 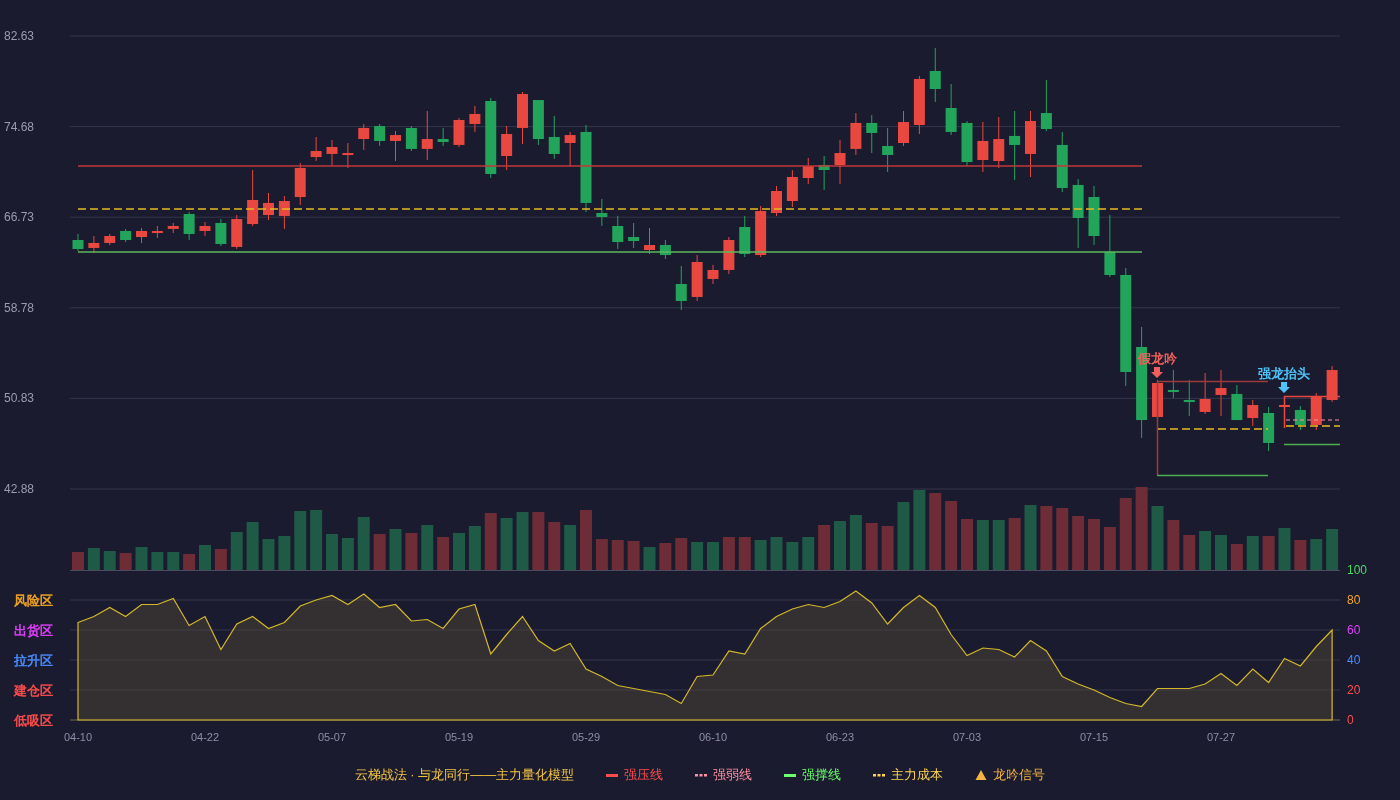 What do you see at coordinates (1094, 737) in the screenshot?
I see `axis-label: 07-15` at bounding box center [1094, 737].